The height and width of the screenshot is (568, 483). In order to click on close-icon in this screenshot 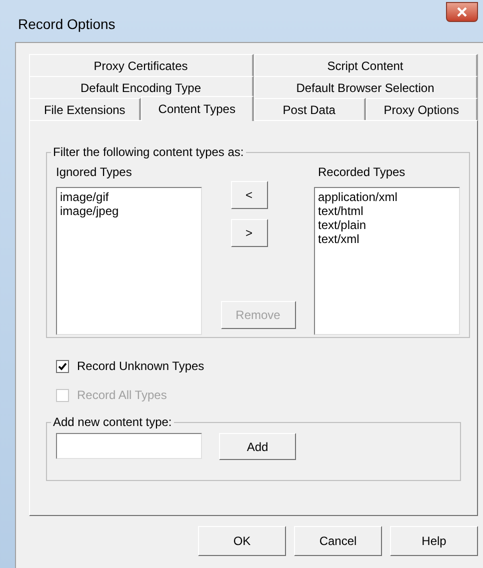, I will do `click(462, 12)`.